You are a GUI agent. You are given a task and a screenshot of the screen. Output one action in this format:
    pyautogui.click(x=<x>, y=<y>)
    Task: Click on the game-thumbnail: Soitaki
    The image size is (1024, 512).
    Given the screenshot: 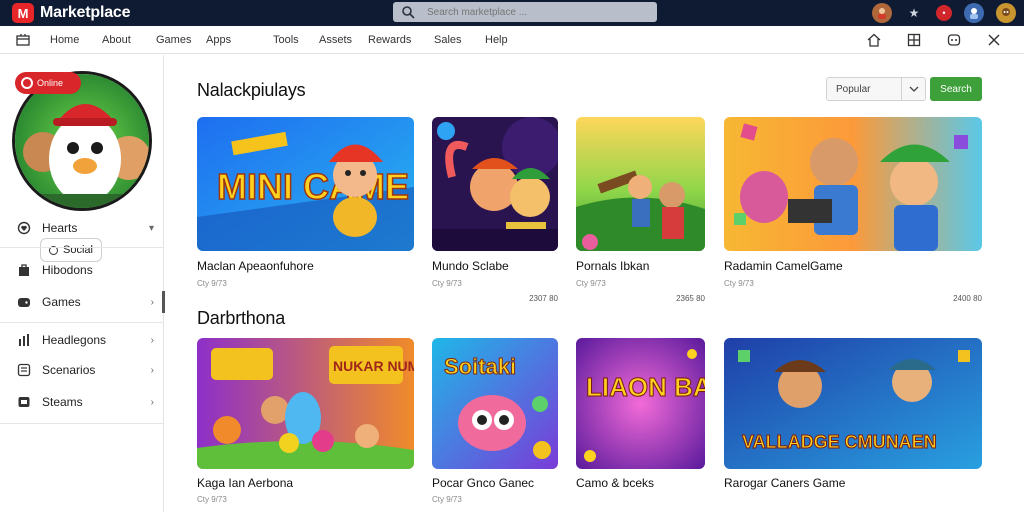 What is the action you would take?
    pyautogui.click(x=495, y=403)
    